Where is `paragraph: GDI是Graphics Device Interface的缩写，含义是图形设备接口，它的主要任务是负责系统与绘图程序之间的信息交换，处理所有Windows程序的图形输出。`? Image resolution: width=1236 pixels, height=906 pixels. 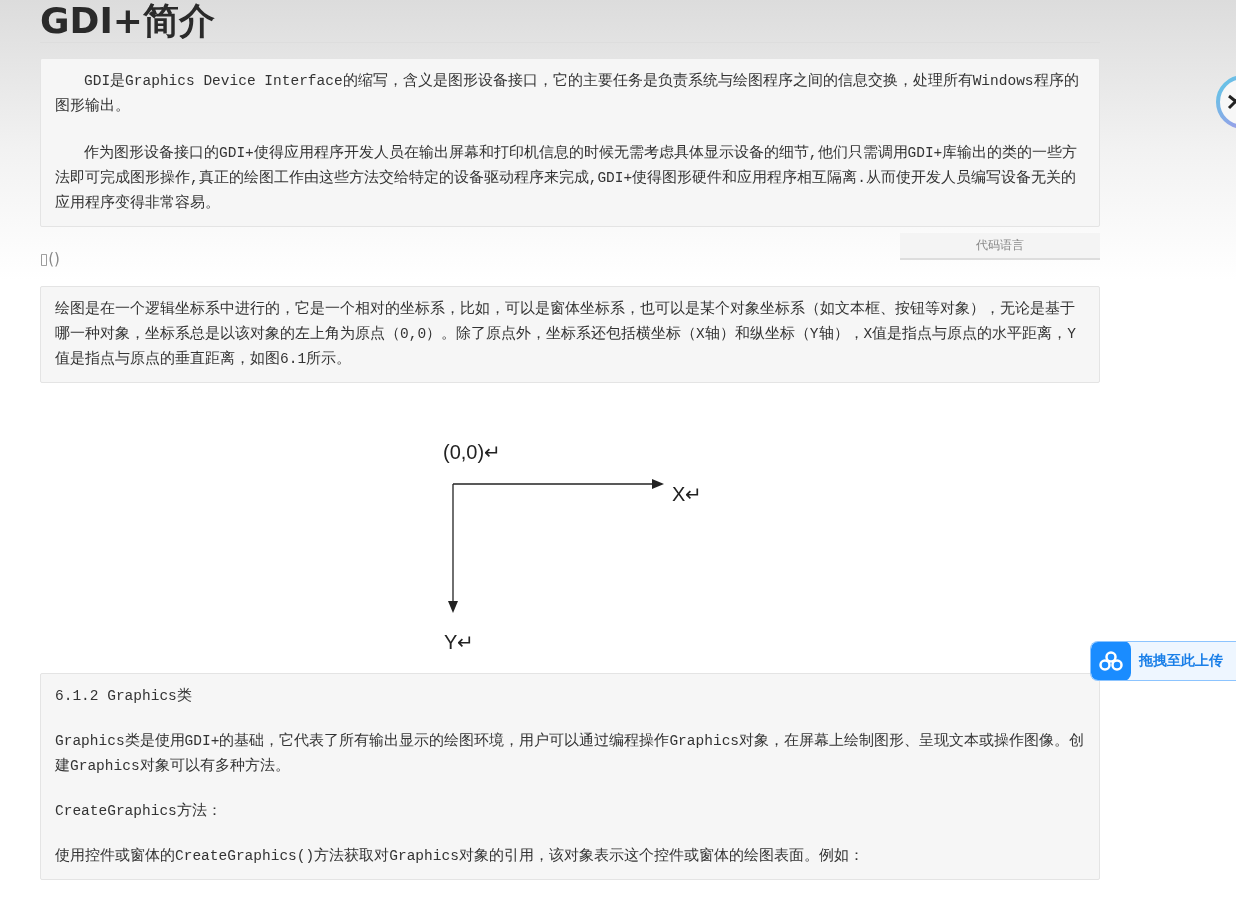 paragraph: GDI是Graphics Device Interface的缩写，含义是图形设备接口，它的主要任务是负责系统与绘图程序之间的信息交换，处理所有Windows程序的图形输出。 is located at coordinates (567, 93).